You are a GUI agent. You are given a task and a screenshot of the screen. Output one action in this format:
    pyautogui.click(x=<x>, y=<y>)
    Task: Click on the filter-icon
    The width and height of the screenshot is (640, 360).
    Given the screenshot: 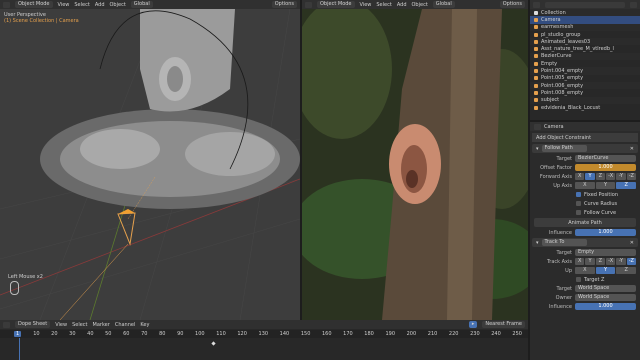 What is the action you would take?
    pyautogui.click(x=633, y=4)
    